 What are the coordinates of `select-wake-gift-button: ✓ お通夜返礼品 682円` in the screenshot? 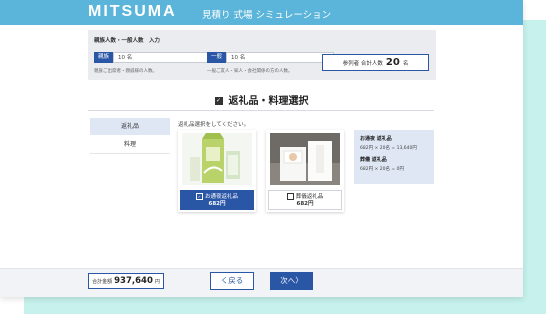 It's located at (217, 200).